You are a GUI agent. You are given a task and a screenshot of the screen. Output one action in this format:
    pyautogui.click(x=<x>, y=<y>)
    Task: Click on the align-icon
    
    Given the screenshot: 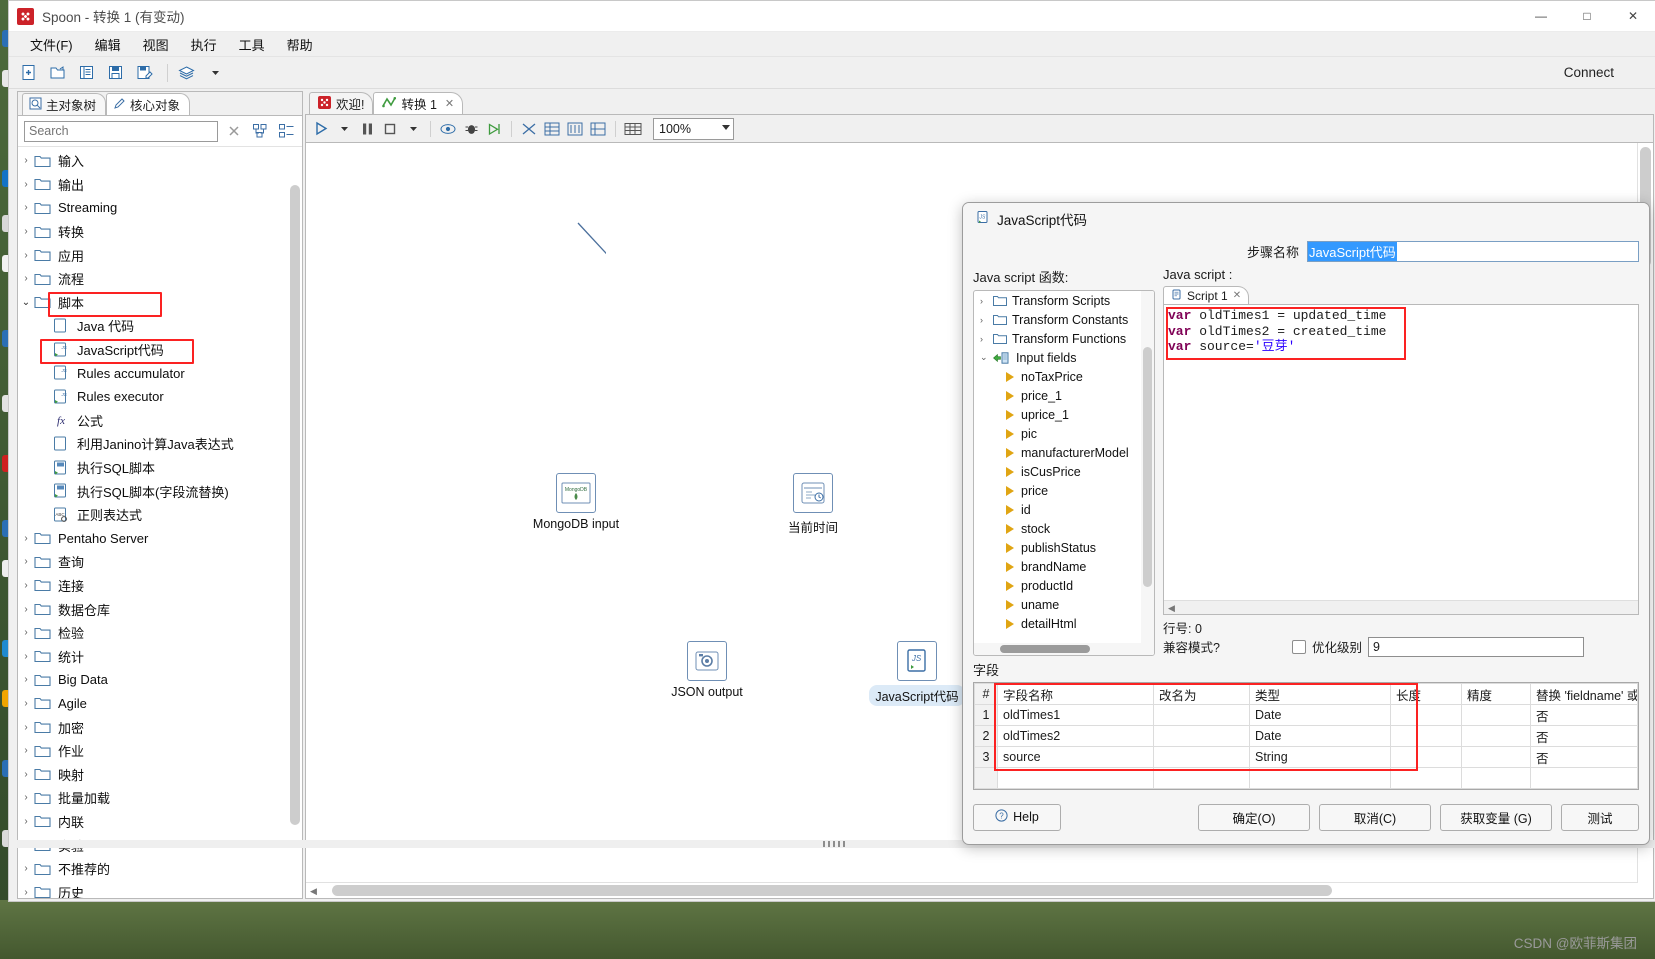 What is the action you would take?
    pyautogui.click(x=575, y=129)
    